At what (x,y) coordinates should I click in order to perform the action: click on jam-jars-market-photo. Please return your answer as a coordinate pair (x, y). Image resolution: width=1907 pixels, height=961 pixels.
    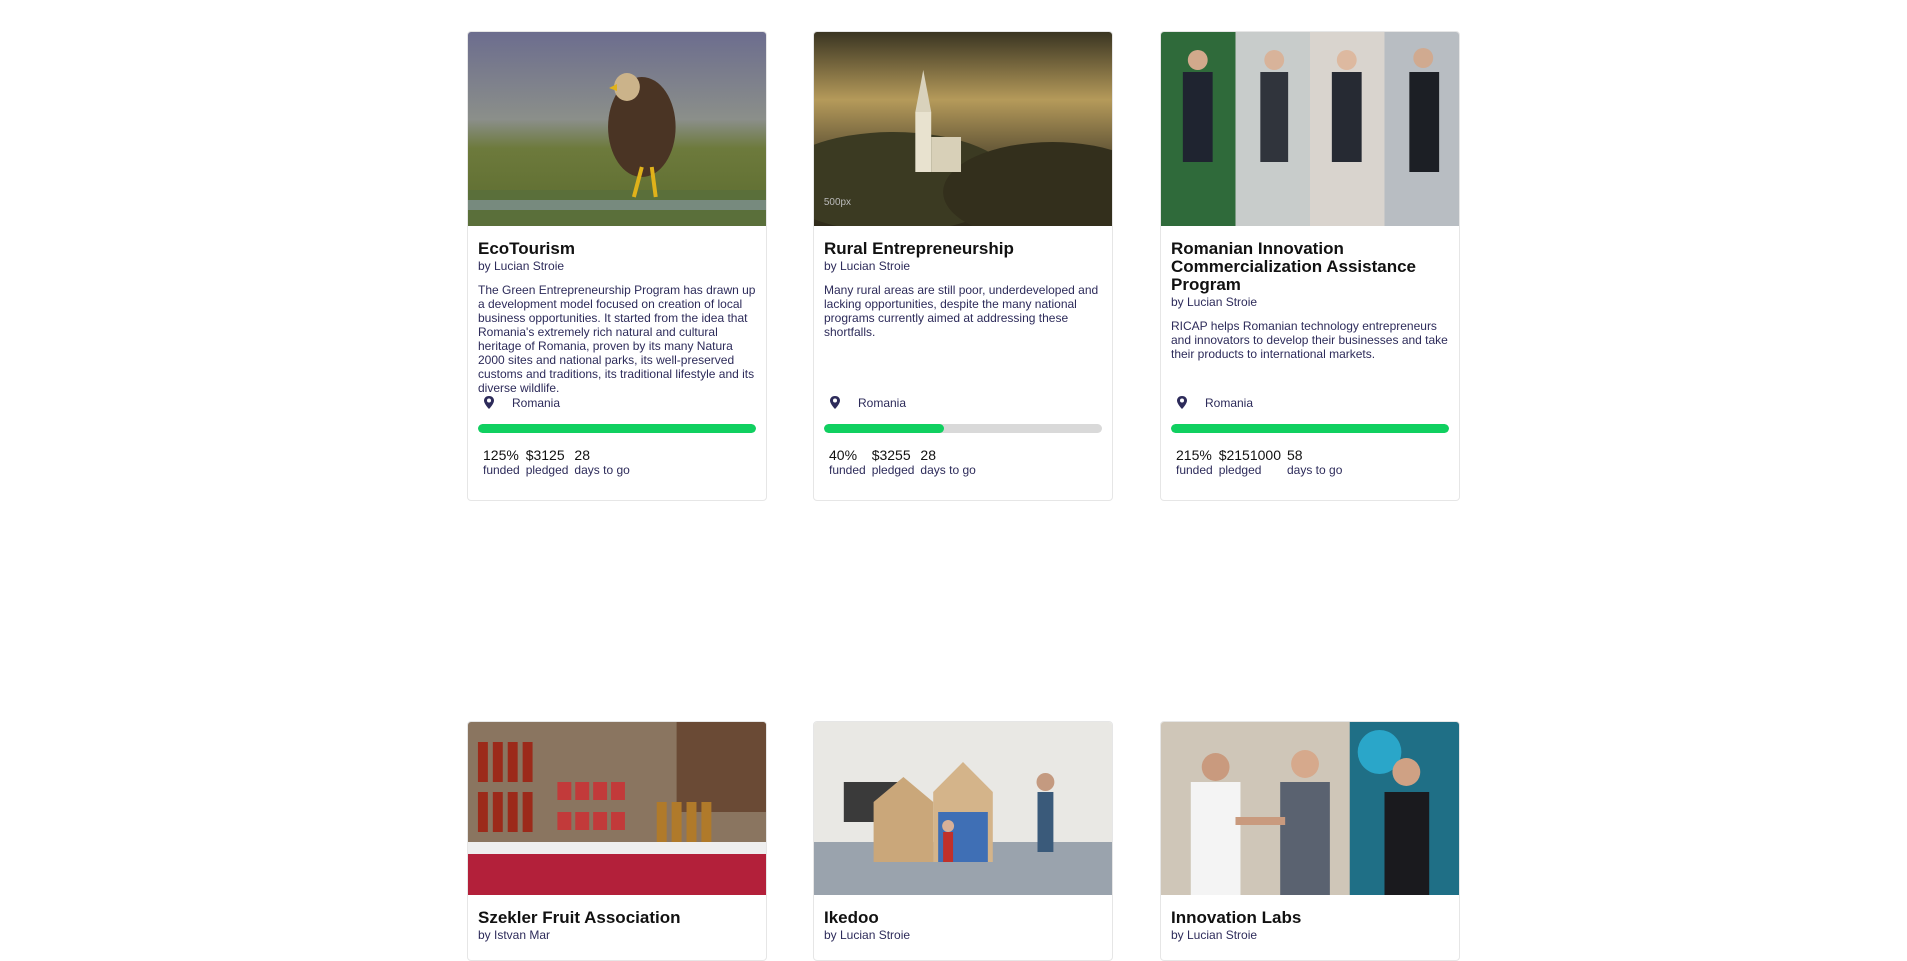
    Looking at the image, I should click on (617, 808).